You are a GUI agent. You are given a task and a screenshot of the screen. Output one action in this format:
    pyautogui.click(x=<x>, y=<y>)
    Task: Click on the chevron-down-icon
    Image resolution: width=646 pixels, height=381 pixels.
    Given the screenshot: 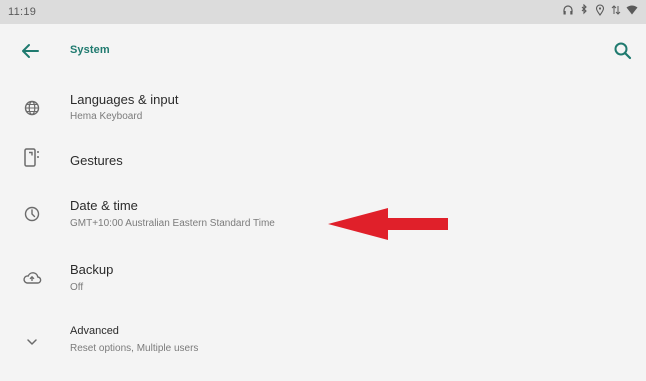 What is the action you would take?
    pyautogui.click(x=32, y=342)
    